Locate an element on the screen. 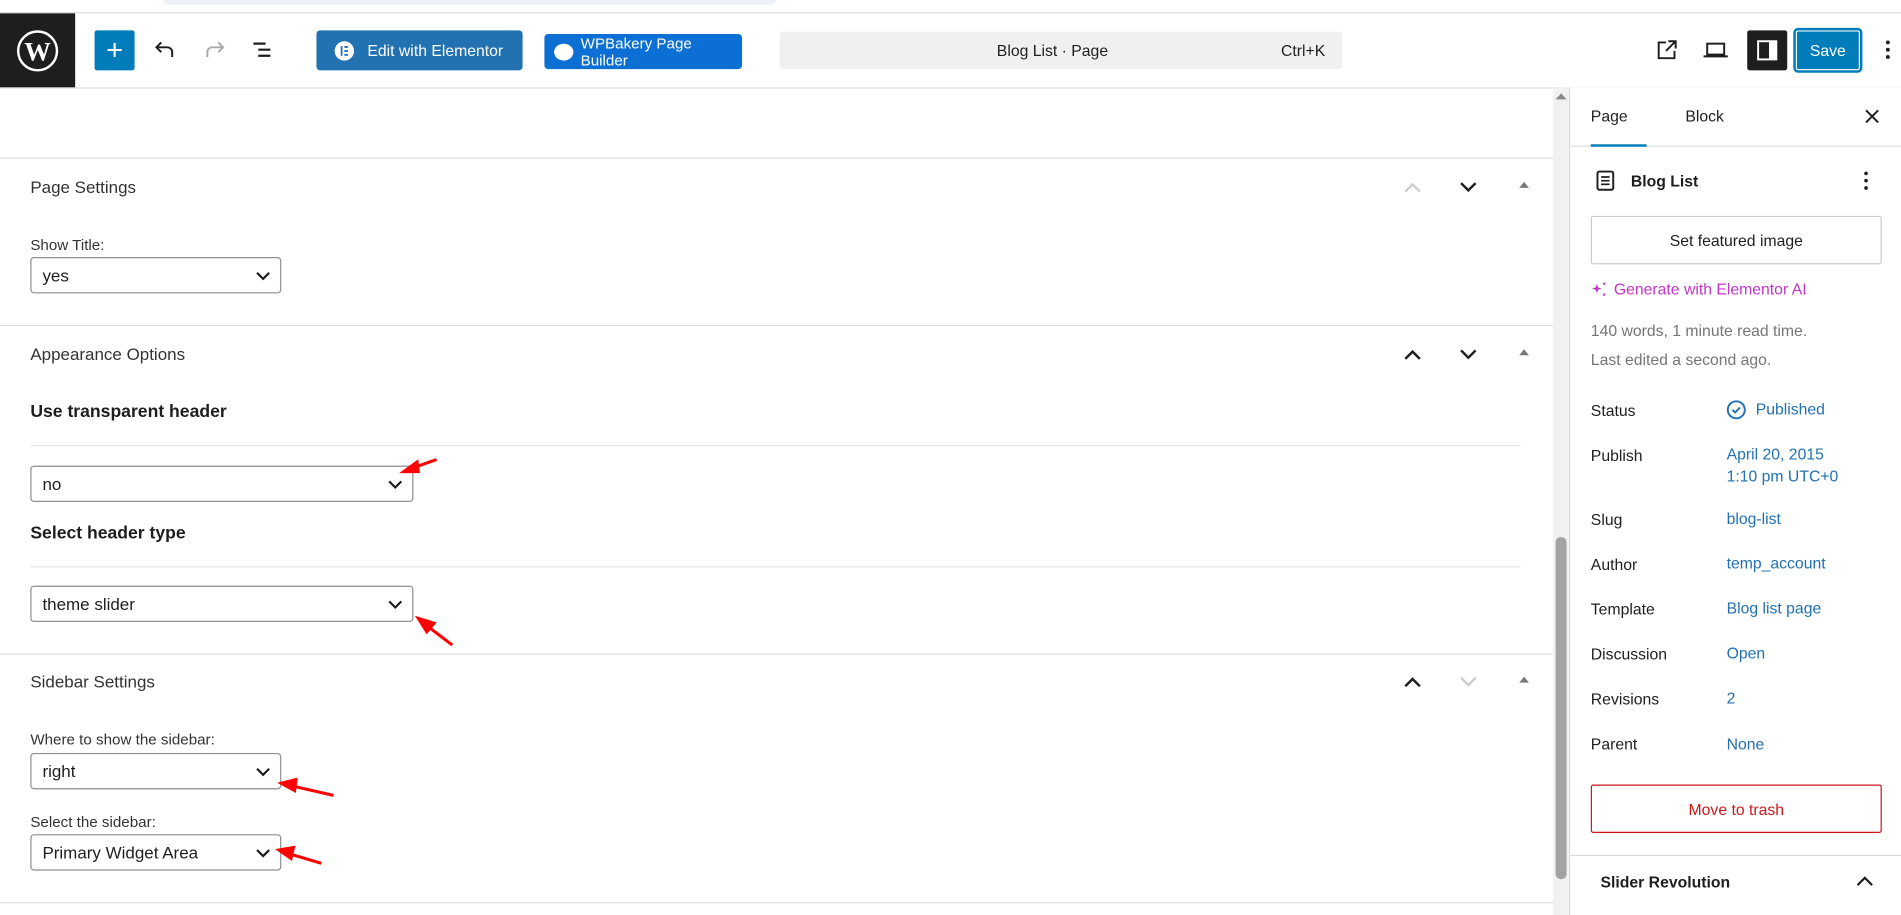 The image size is (1901, 915). word-count: 140 words, 1 minute read time. is located at coordinates (1699, 330).